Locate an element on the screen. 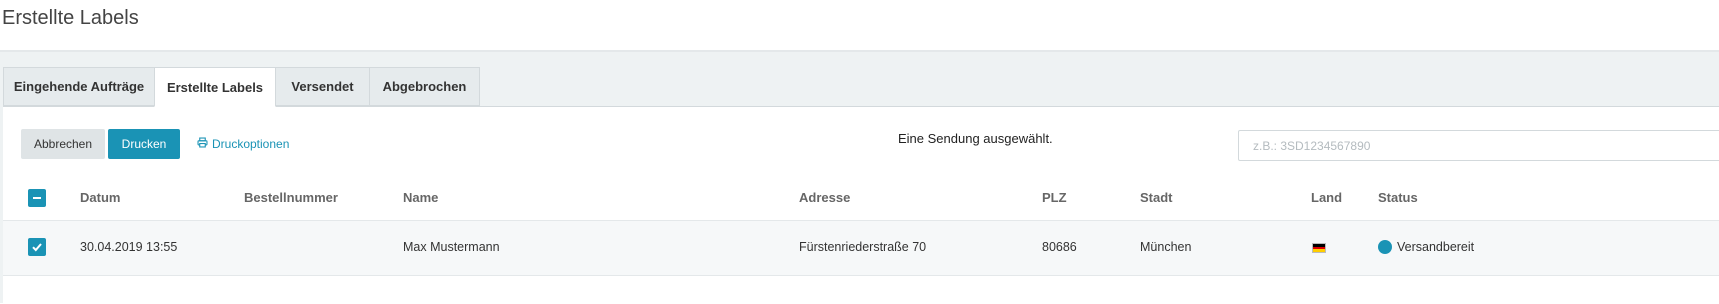 The image size is (1719, 304). minus-icon is located at coordinates (37, 198).